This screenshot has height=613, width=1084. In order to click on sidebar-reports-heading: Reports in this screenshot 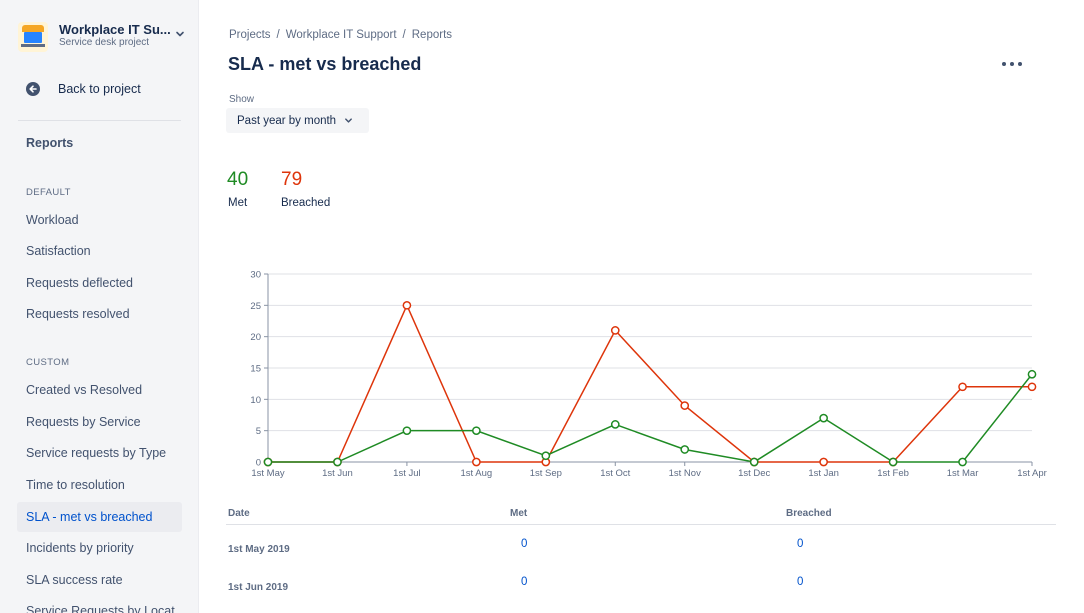, I will do `click(50, 143)`.